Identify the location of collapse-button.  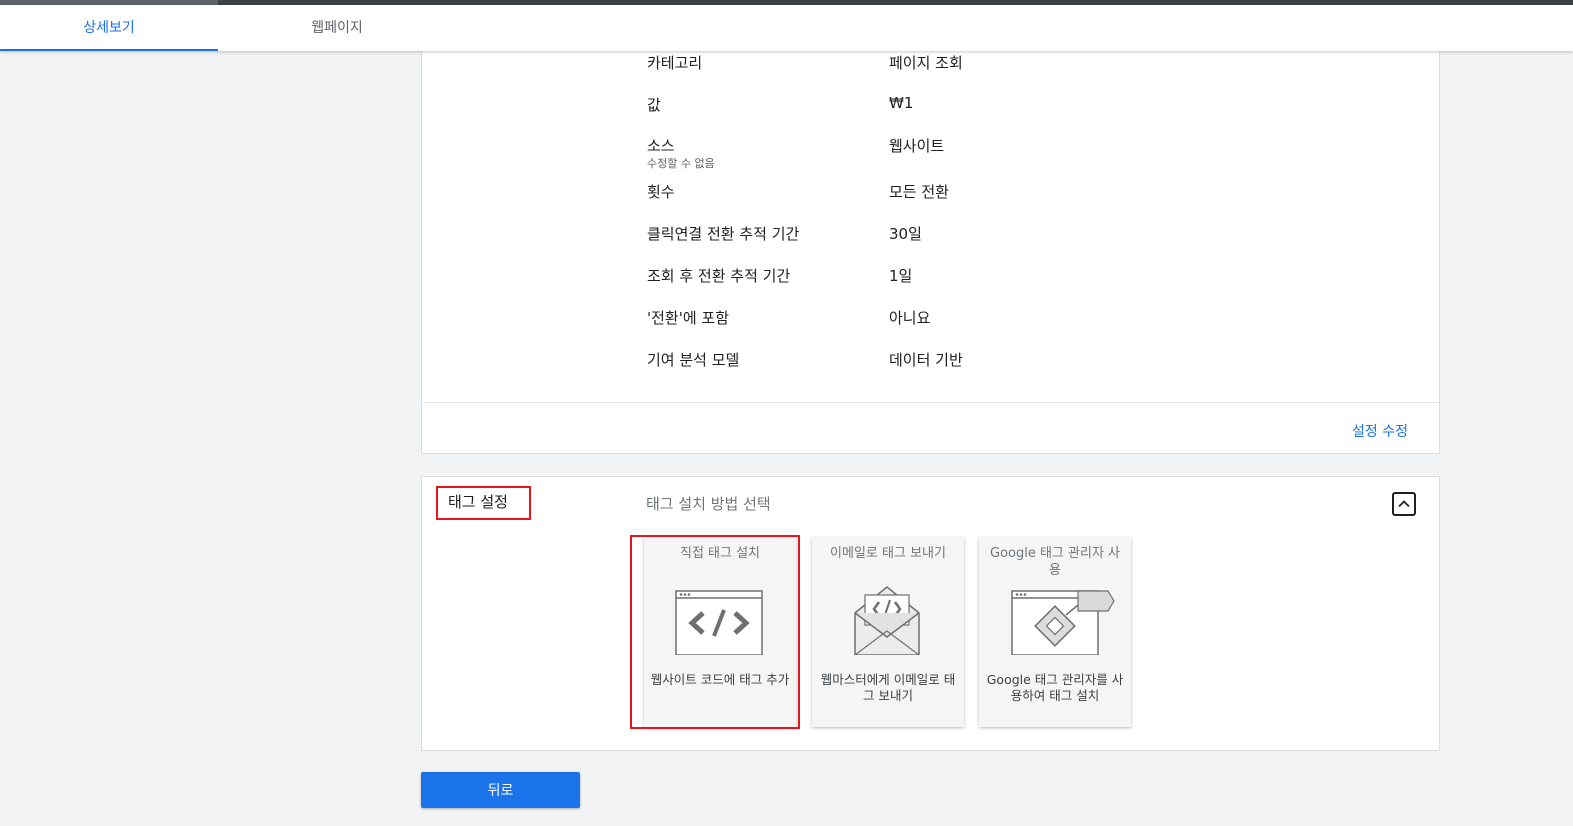
(1404, 504).